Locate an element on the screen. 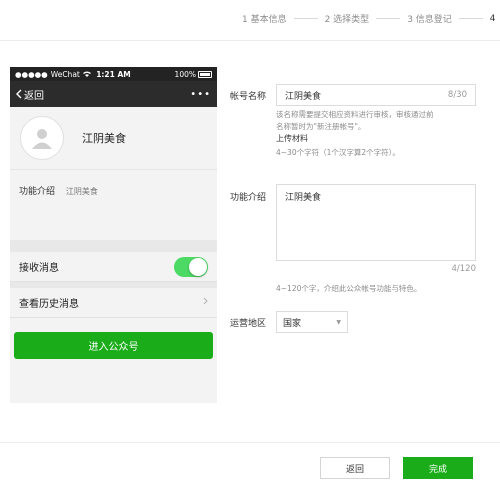  chevron-left-icon is located at coordinates (19, 94).